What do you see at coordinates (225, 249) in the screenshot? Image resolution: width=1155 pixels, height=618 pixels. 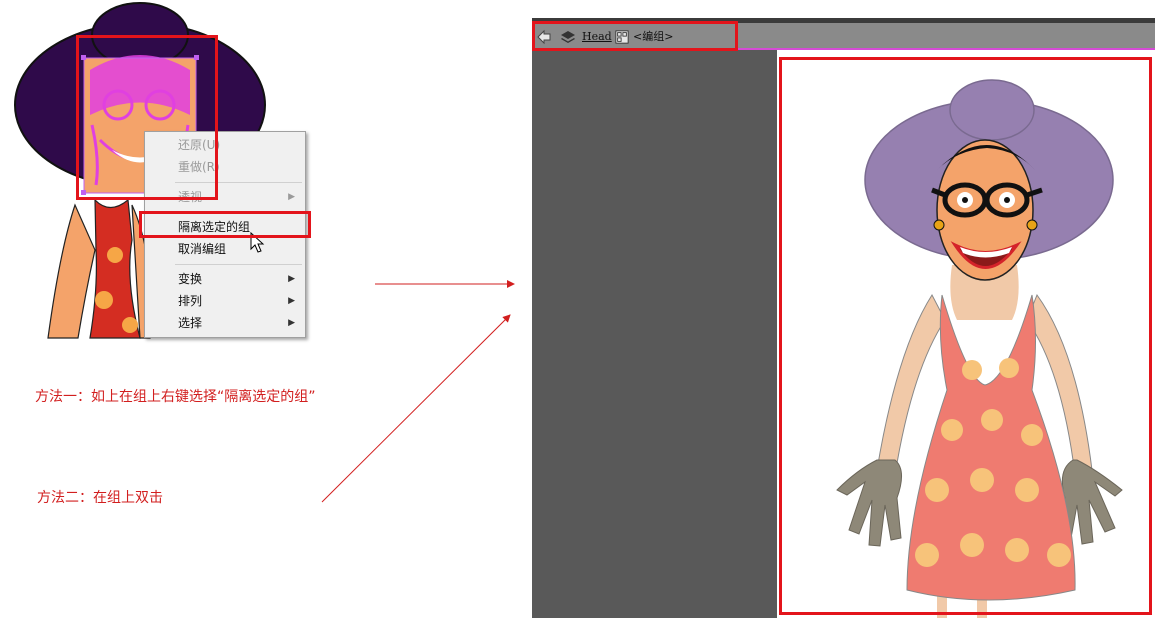 I see `menu-item-ungroup: 取消编组` at bounding box center [225, 249].